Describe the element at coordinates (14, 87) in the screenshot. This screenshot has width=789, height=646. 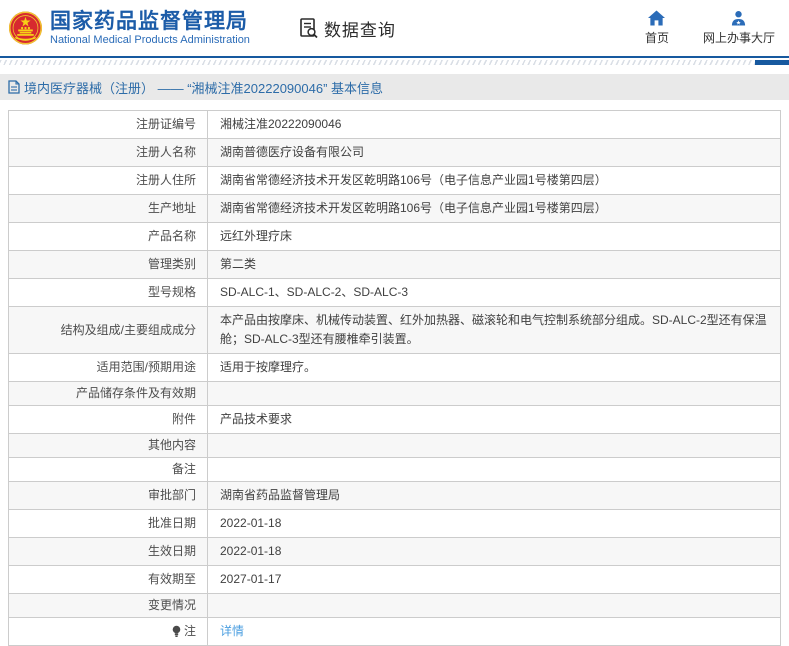
I see `document-icon` at that location.